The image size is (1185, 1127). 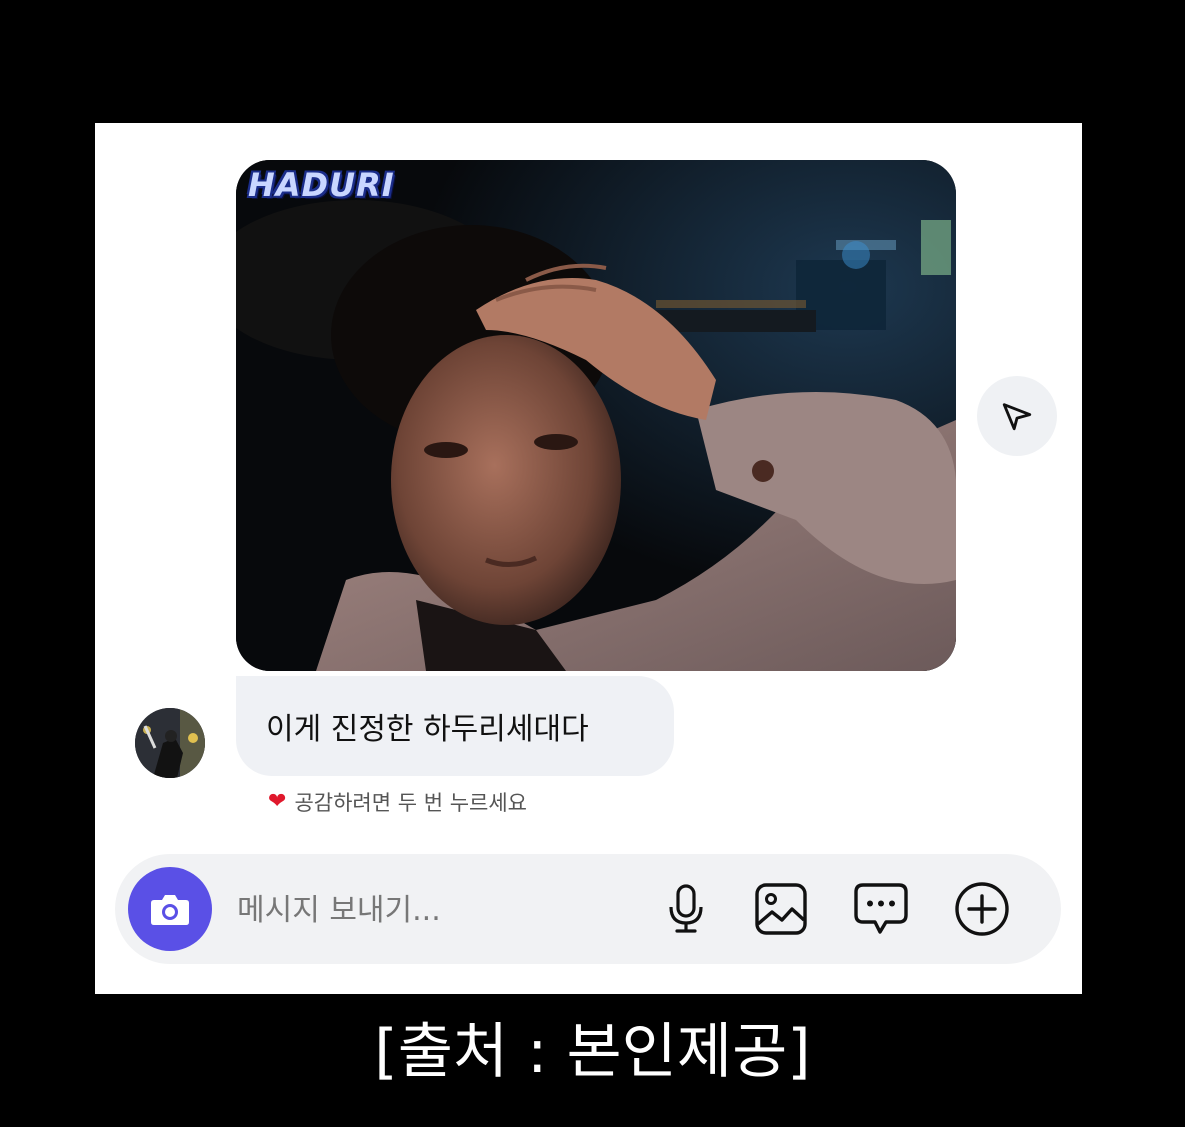 I want to click on camera-button, so click(x=170, y=909).